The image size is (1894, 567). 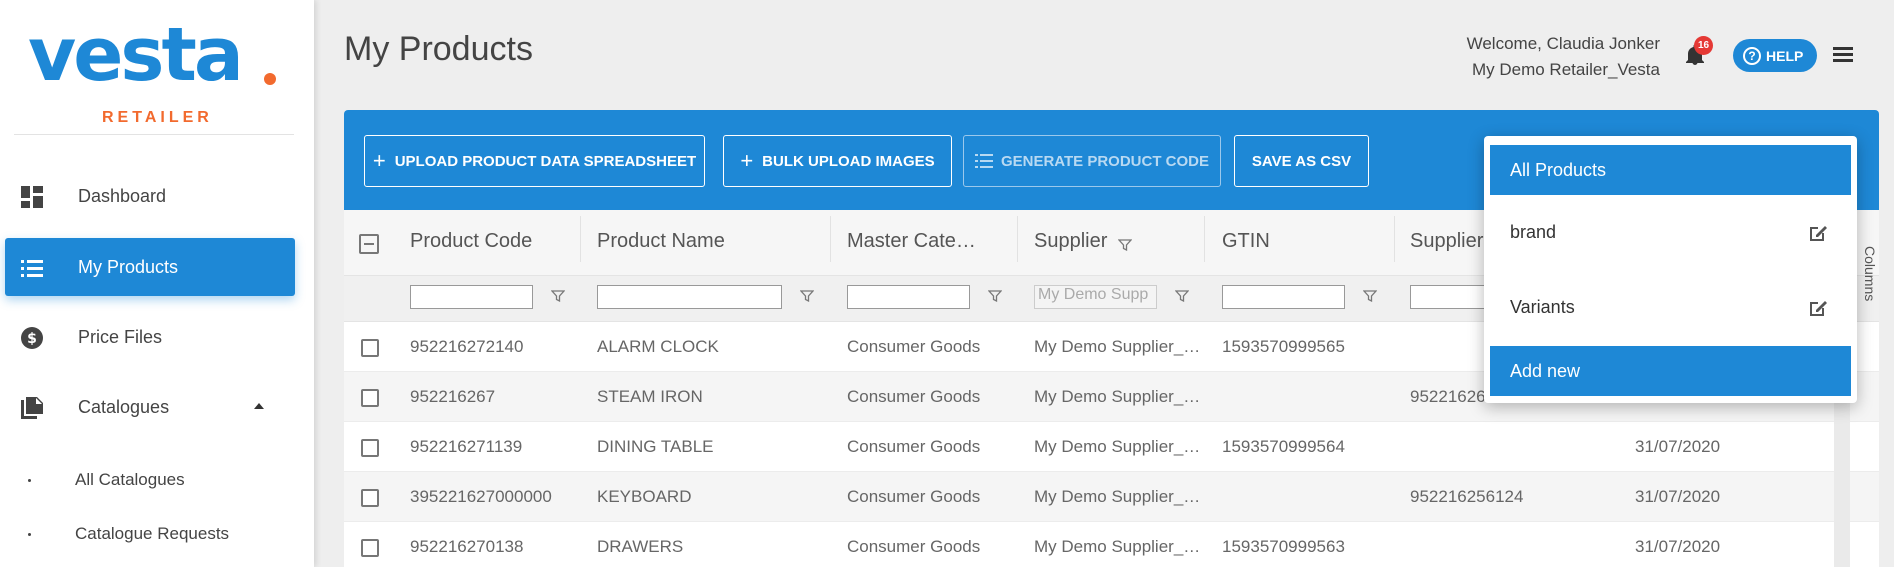 I want to click on column-header-supplier: Supplier, so click(x=1070, y=241).